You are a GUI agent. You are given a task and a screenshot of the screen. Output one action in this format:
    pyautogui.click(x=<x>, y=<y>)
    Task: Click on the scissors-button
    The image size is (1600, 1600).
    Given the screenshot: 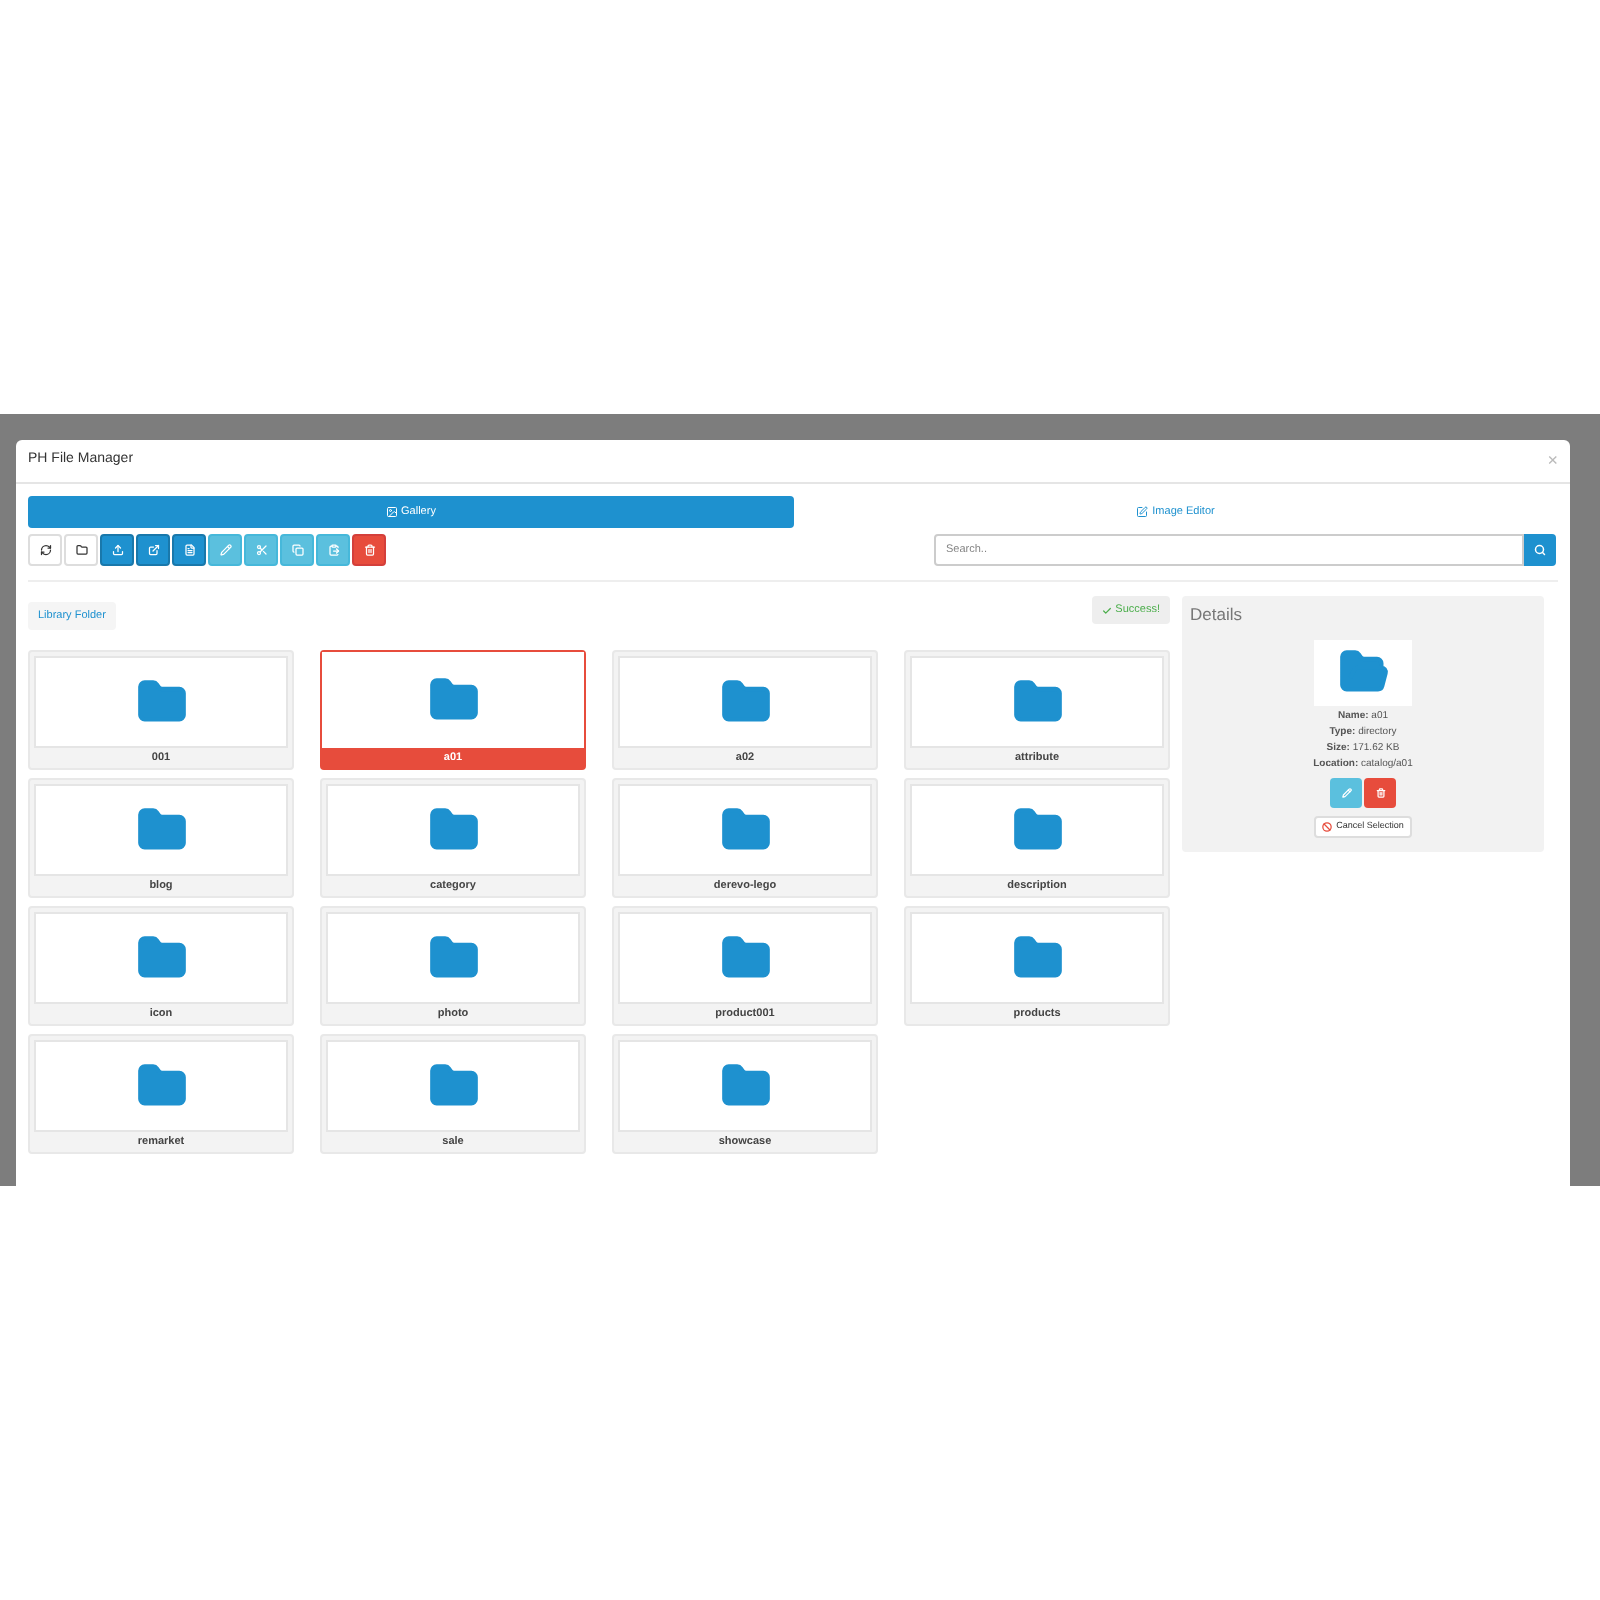 What is the action you would take?
    pyautogui.click(x=261, y=550)
    